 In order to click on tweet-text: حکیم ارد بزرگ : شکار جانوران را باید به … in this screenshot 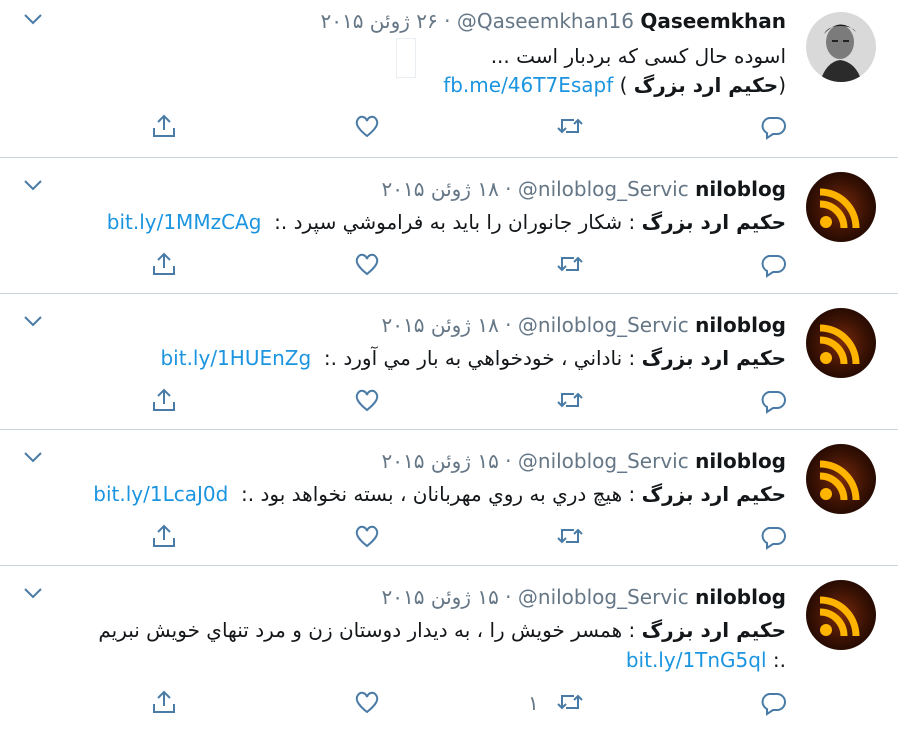, I will do `click(446, 222)`.